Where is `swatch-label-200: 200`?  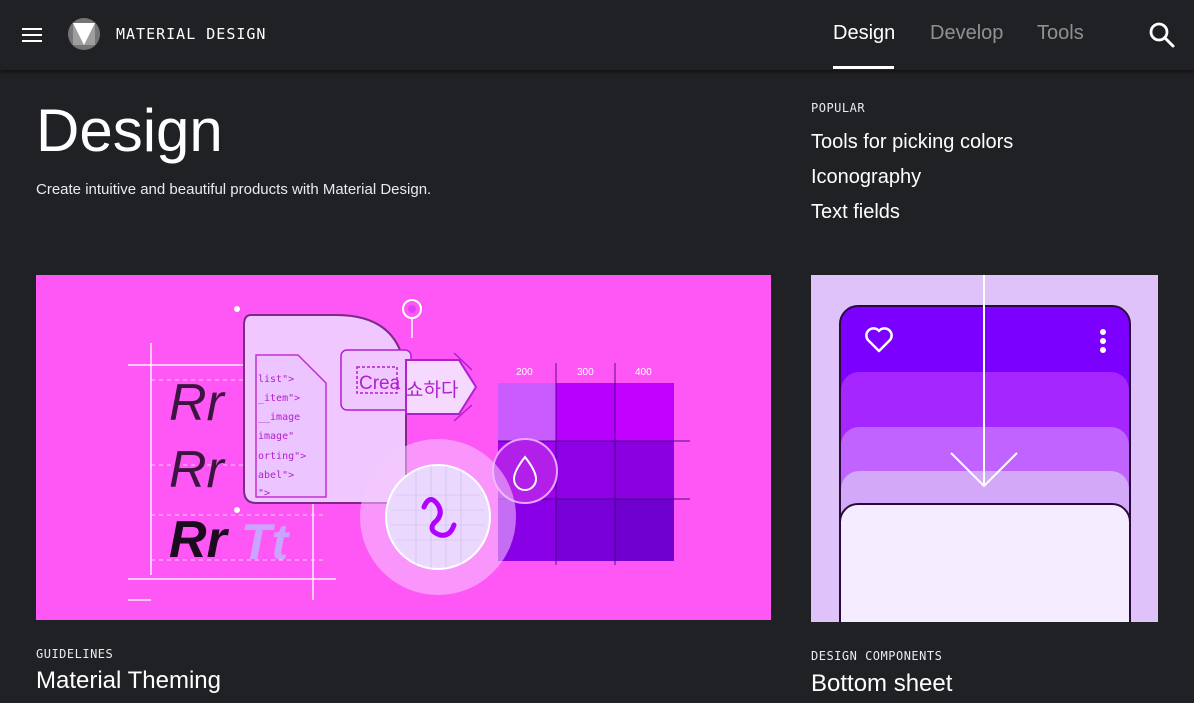
swatch-label-200: 200 is located at coordinates (524, 372).